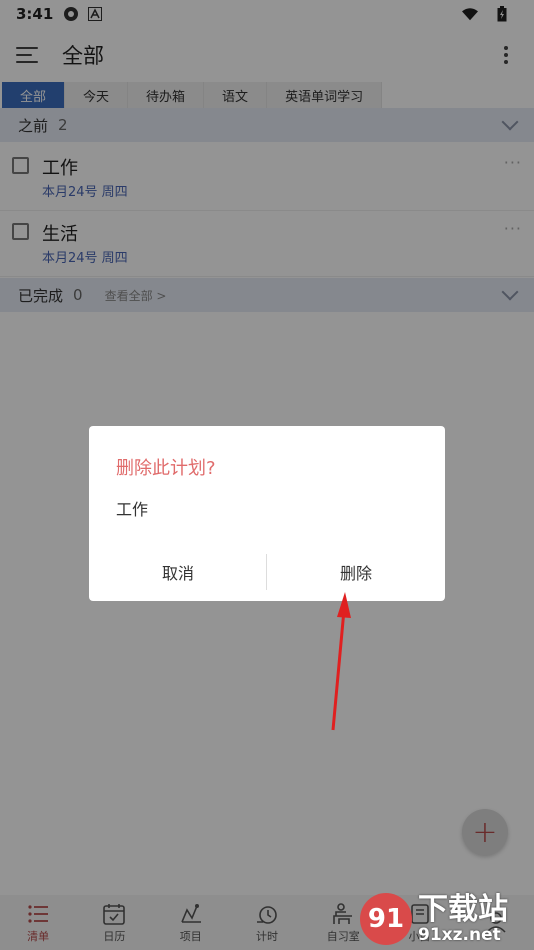  What do you see at coordinates (463, 909) in the screenshot?
I see `watermark-text: 下载站` at bounding box center [463, 909].